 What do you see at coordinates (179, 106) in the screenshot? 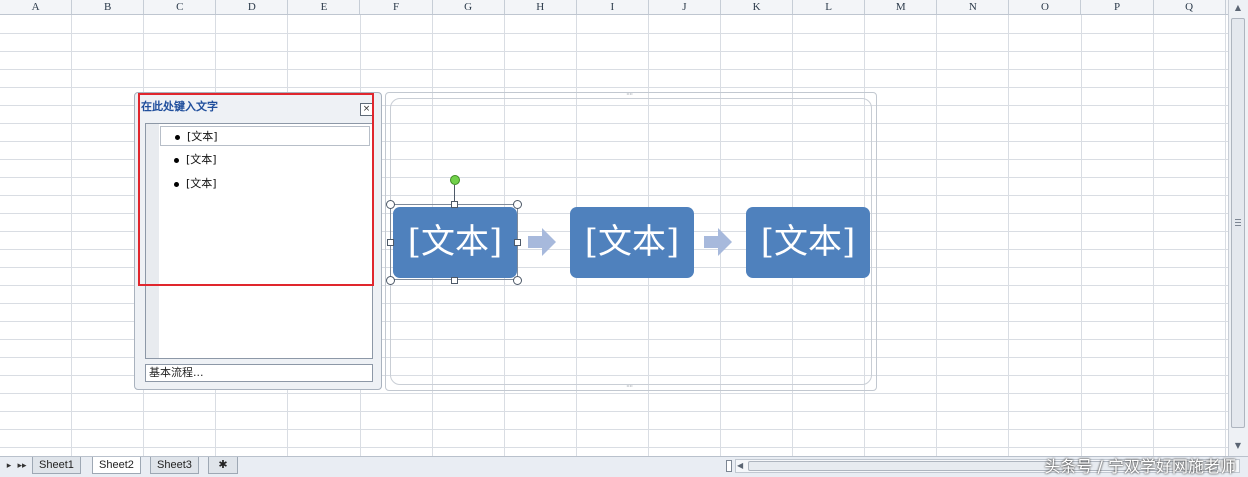
I see `text-pane-title: 在此处键入文字` at bounding box center [179, 106].